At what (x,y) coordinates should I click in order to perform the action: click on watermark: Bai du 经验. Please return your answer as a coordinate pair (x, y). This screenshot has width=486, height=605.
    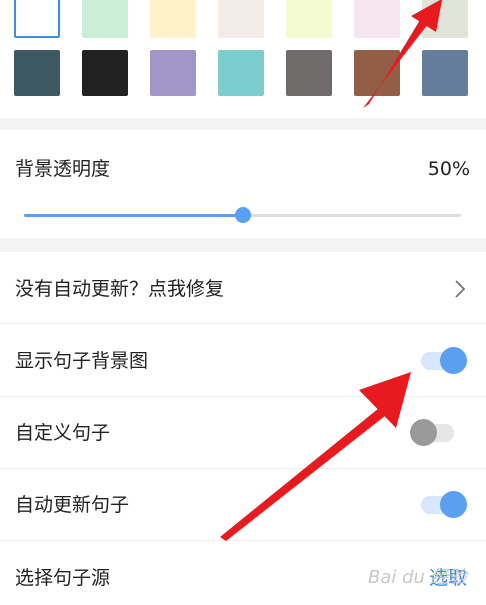
    Looking at the image, I should click on (417, 577).